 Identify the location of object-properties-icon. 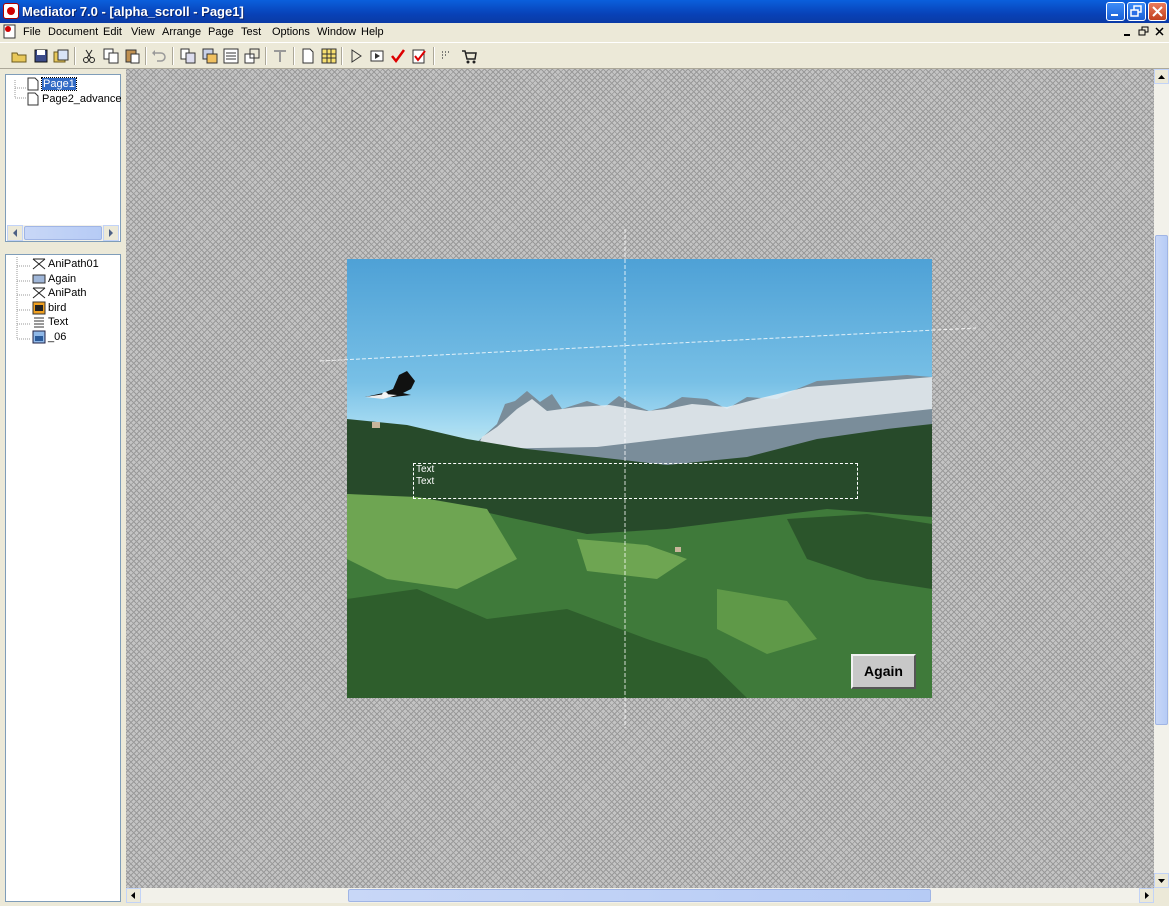
(210, 56).